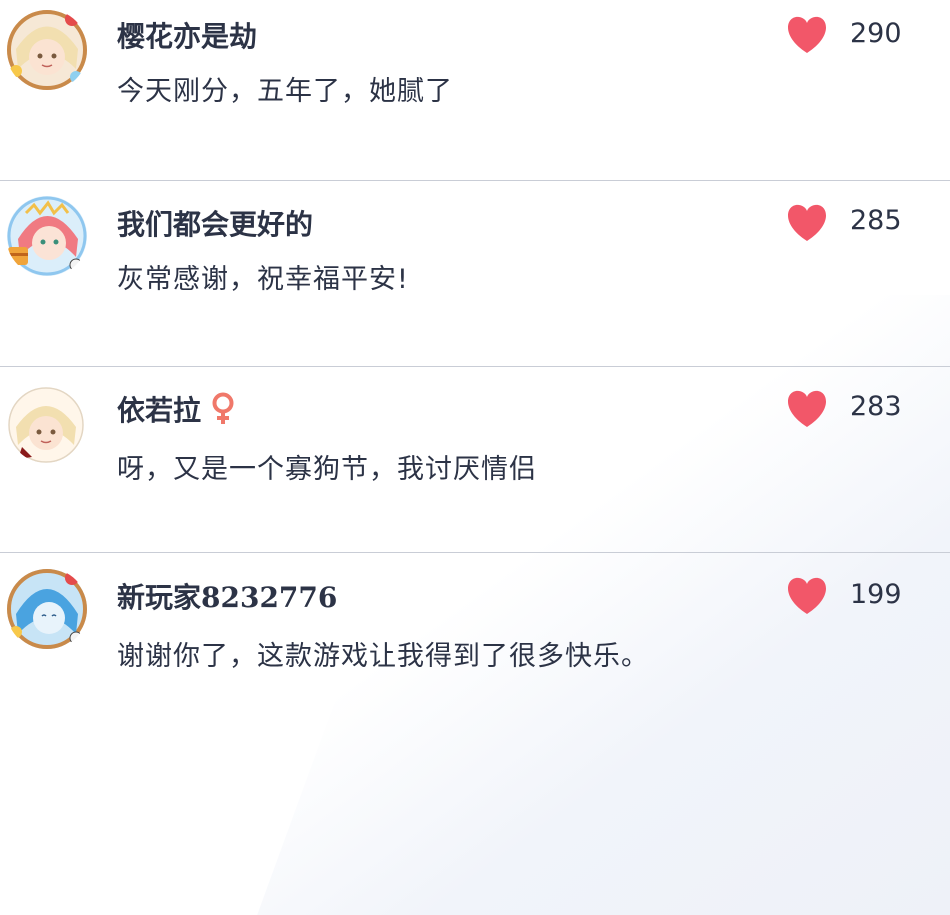  Describe the element at coordinates (263, 279) in the screenshot. I see `comment-text: 灰常感谢，祝幸福平安!` at that location.